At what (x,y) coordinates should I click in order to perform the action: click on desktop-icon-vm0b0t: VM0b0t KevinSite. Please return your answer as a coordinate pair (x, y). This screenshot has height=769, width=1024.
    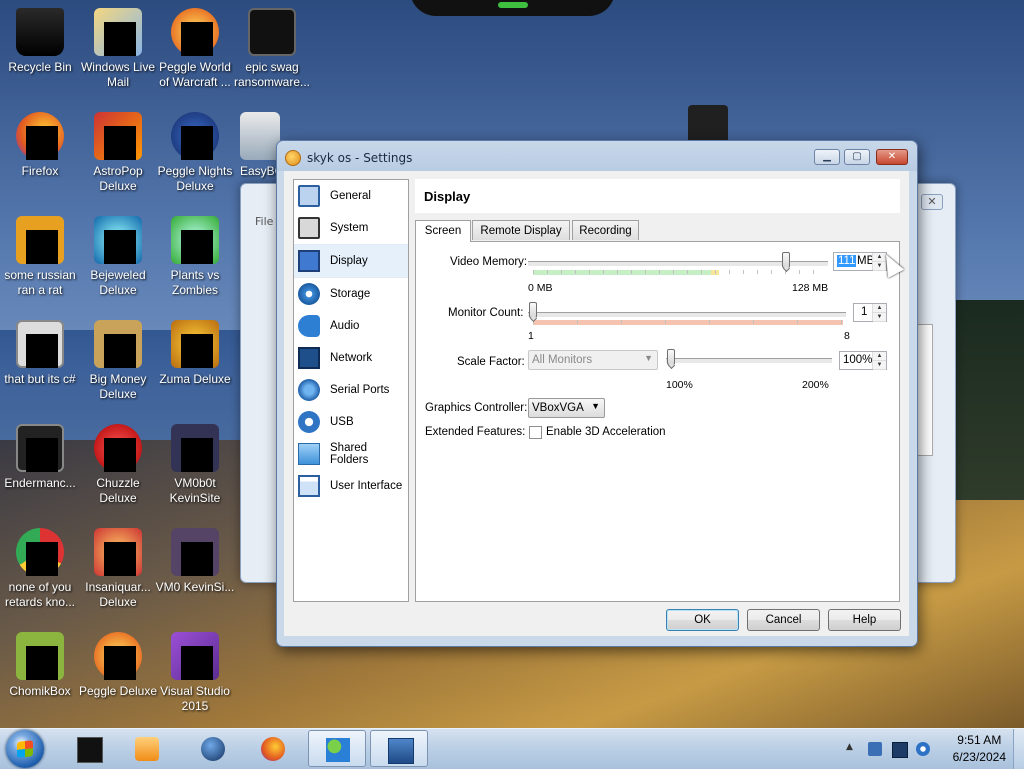
    Looking at the image, I should click on (195, 465).